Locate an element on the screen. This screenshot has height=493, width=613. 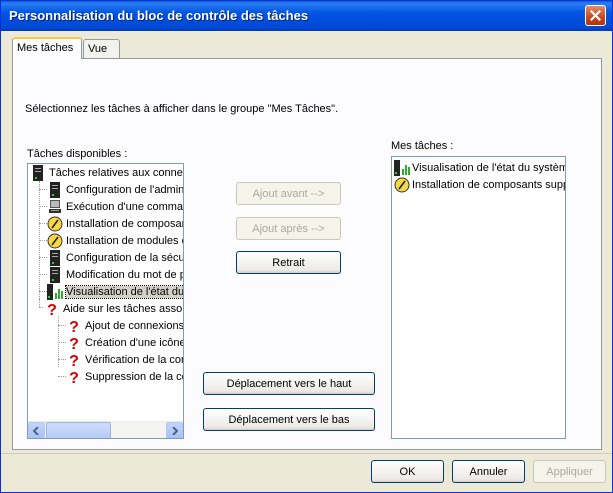
tree-item: Configuration de la sécu is located at coordinates (115, 257).